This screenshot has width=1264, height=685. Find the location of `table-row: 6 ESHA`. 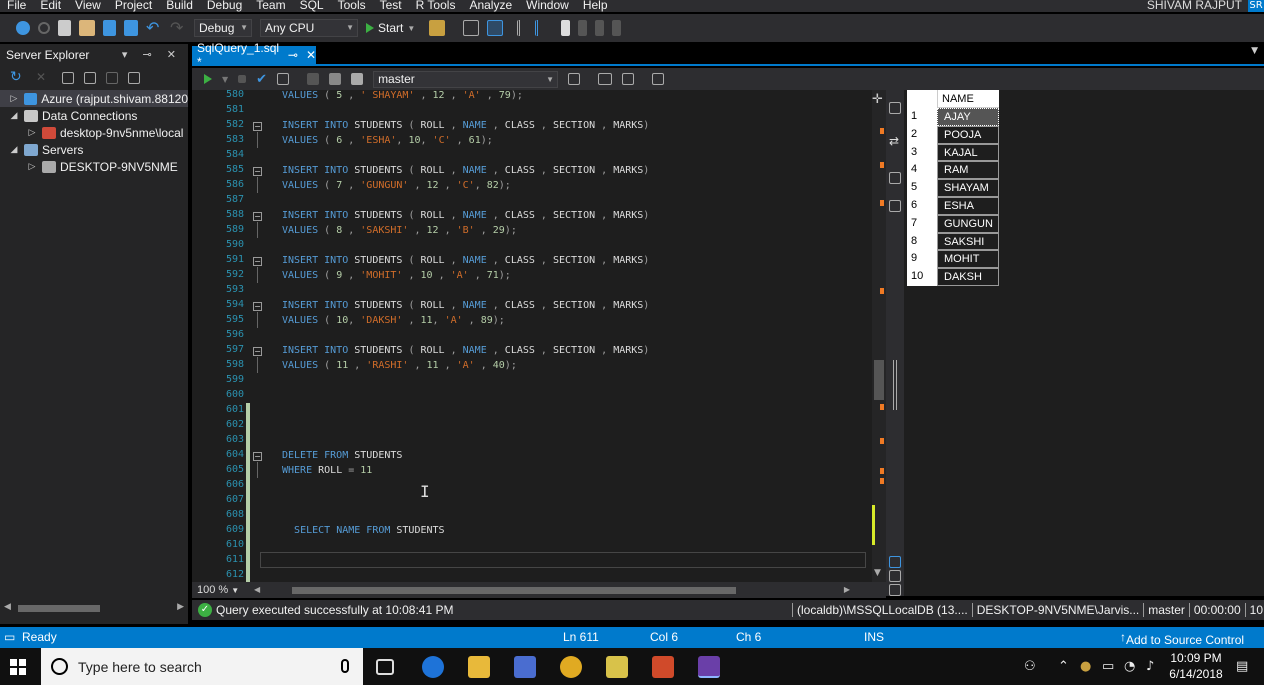

table-row: 6 ESHA is located at coordinates (953, 205).